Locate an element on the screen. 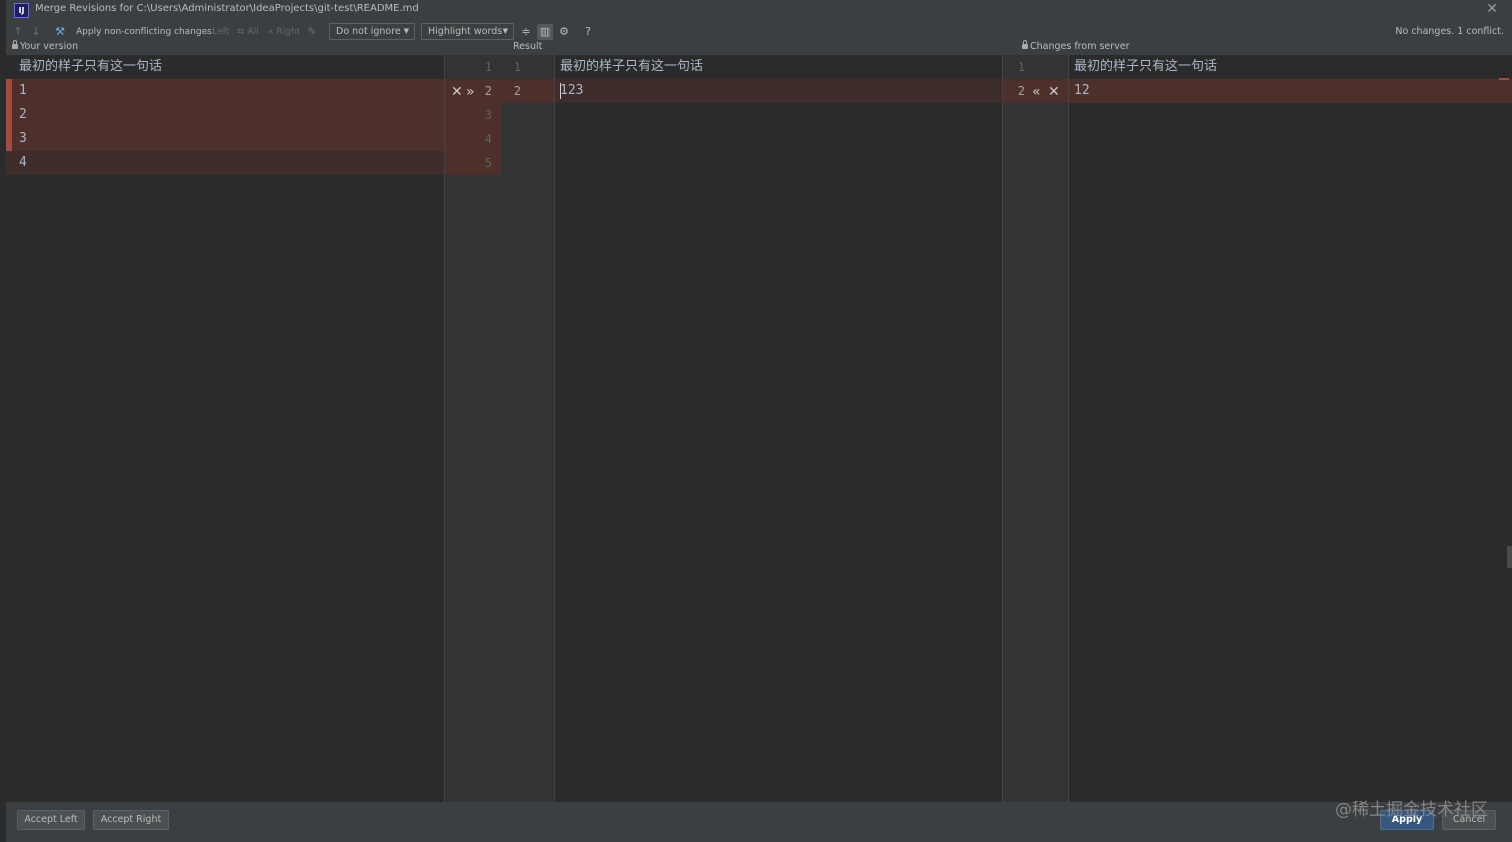  vertical-scrollbar is located at coordinates (1509, 557).